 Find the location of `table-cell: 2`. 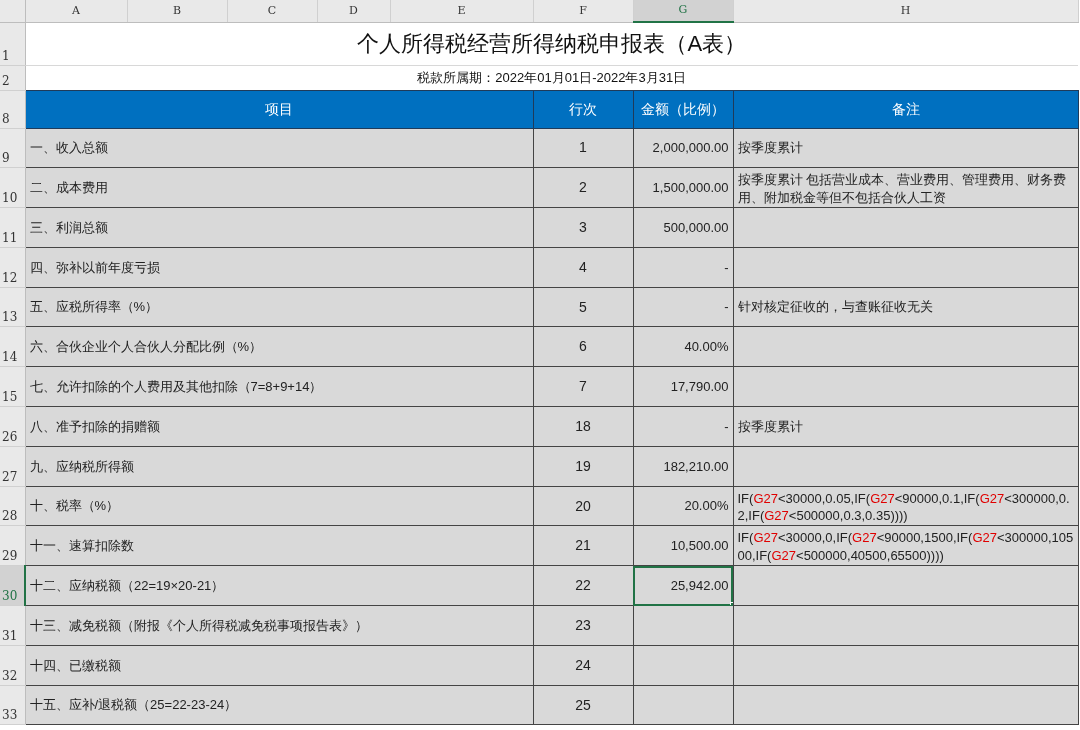

table-cell: 2 is located at coordinates (583, 187).